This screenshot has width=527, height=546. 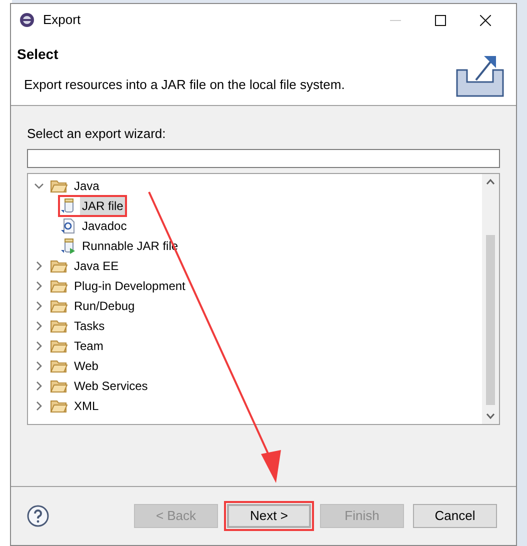 I want to click on tree-item: JAR file, so click(x=103, y=205).